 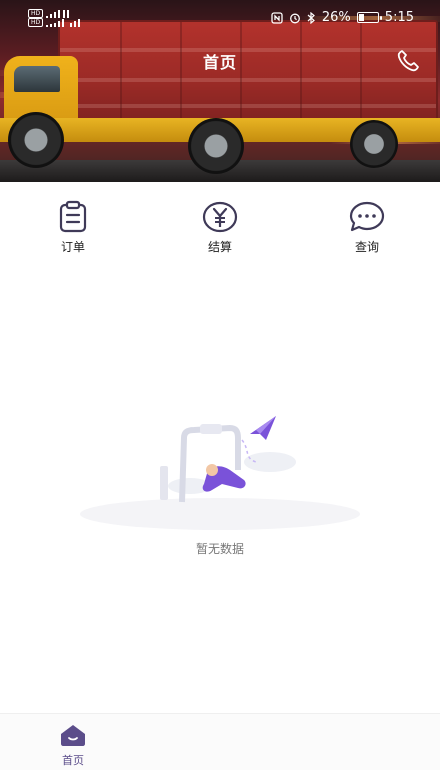 I want to click on nav-item-home: 首页, so click(x=73, y=746).